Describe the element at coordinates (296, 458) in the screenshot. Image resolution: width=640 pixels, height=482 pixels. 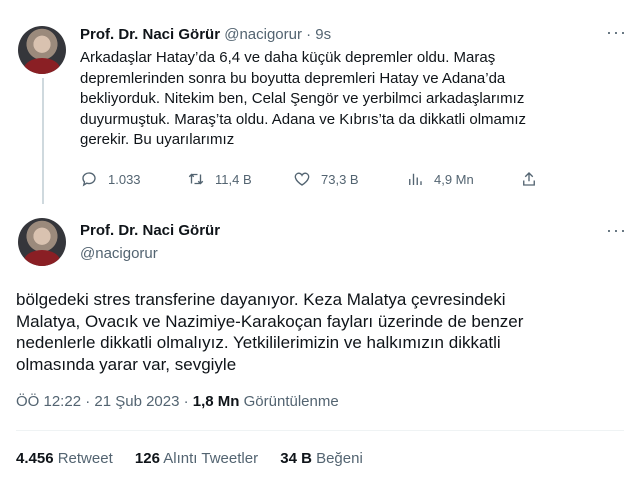
I see `likes-count: 34 B` at that location.